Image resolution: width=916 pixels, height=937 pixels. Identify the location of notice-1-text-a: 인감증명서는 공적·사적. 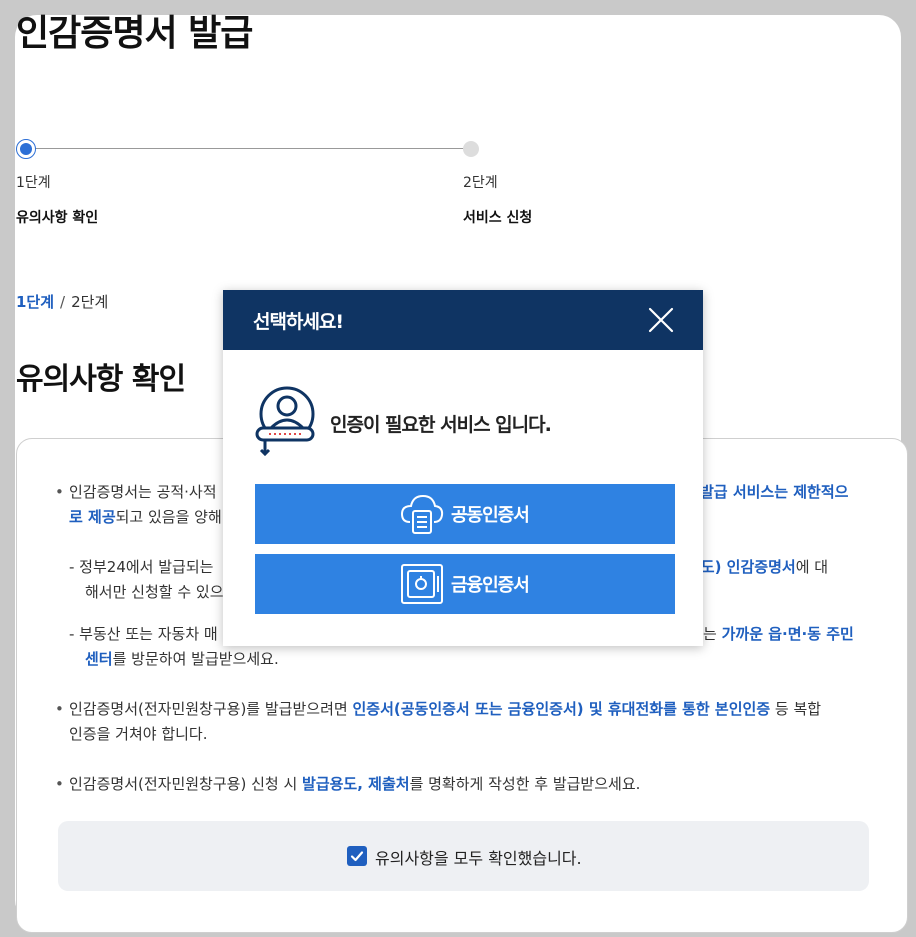
(143, 492).